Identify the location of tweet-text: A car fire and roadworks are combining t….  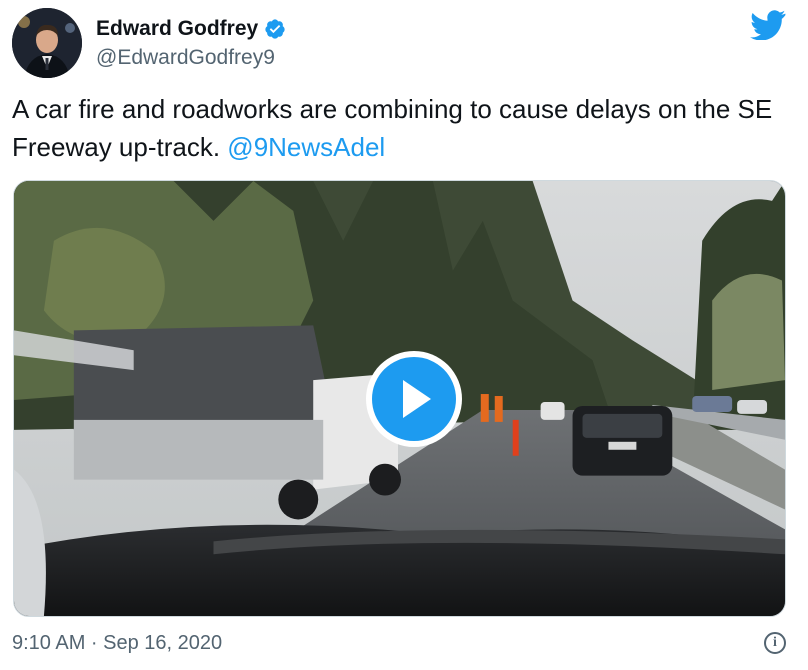
(402, 128).